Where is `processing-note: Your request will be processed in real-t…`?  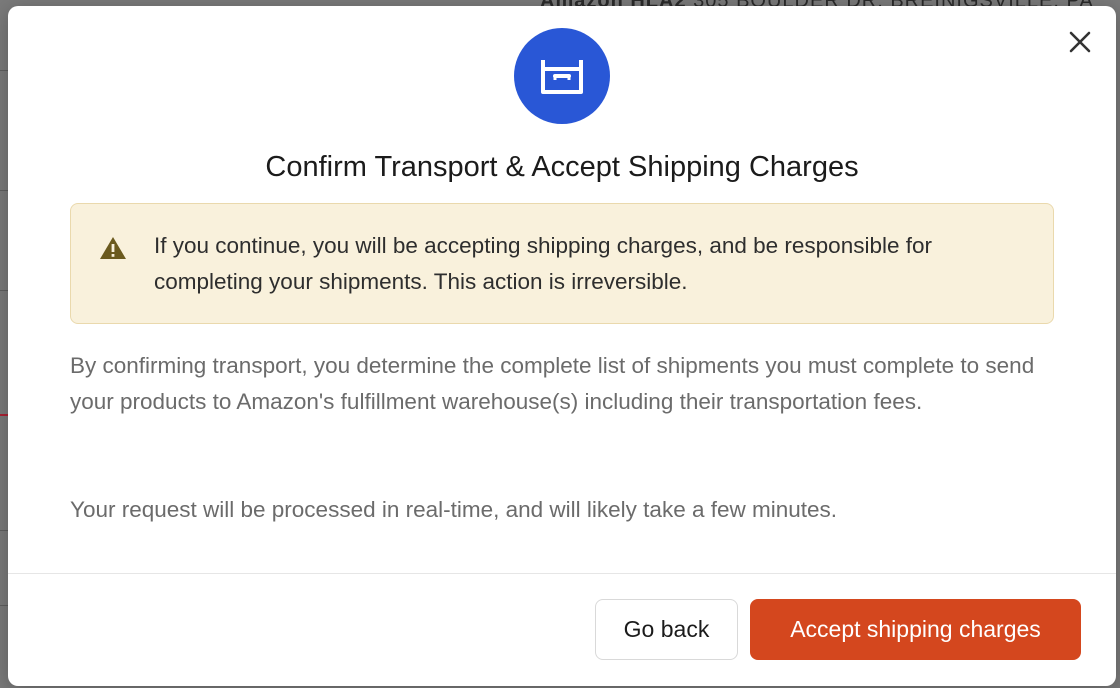 processing-note: Your request will be processed in real-t… is located at coordinates (454, 509).